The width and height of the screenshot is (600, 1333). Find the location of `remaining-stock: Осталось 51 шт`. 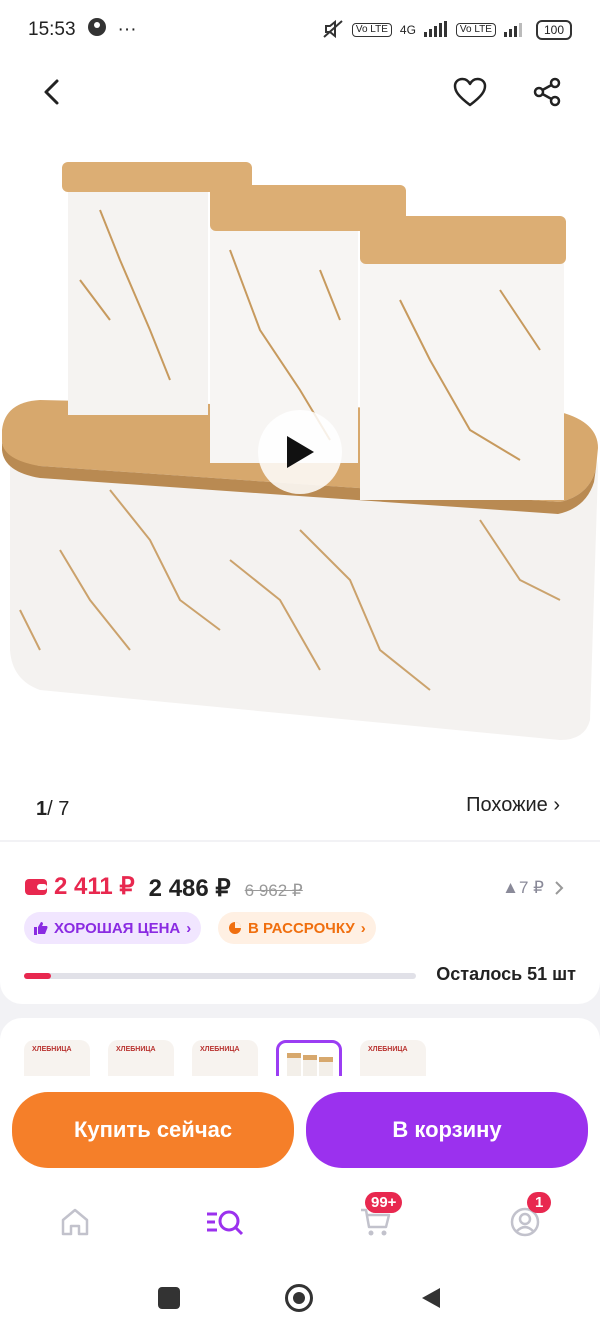

remaining-stock: Осталось 51 шт is located at coordinates (506, 974).